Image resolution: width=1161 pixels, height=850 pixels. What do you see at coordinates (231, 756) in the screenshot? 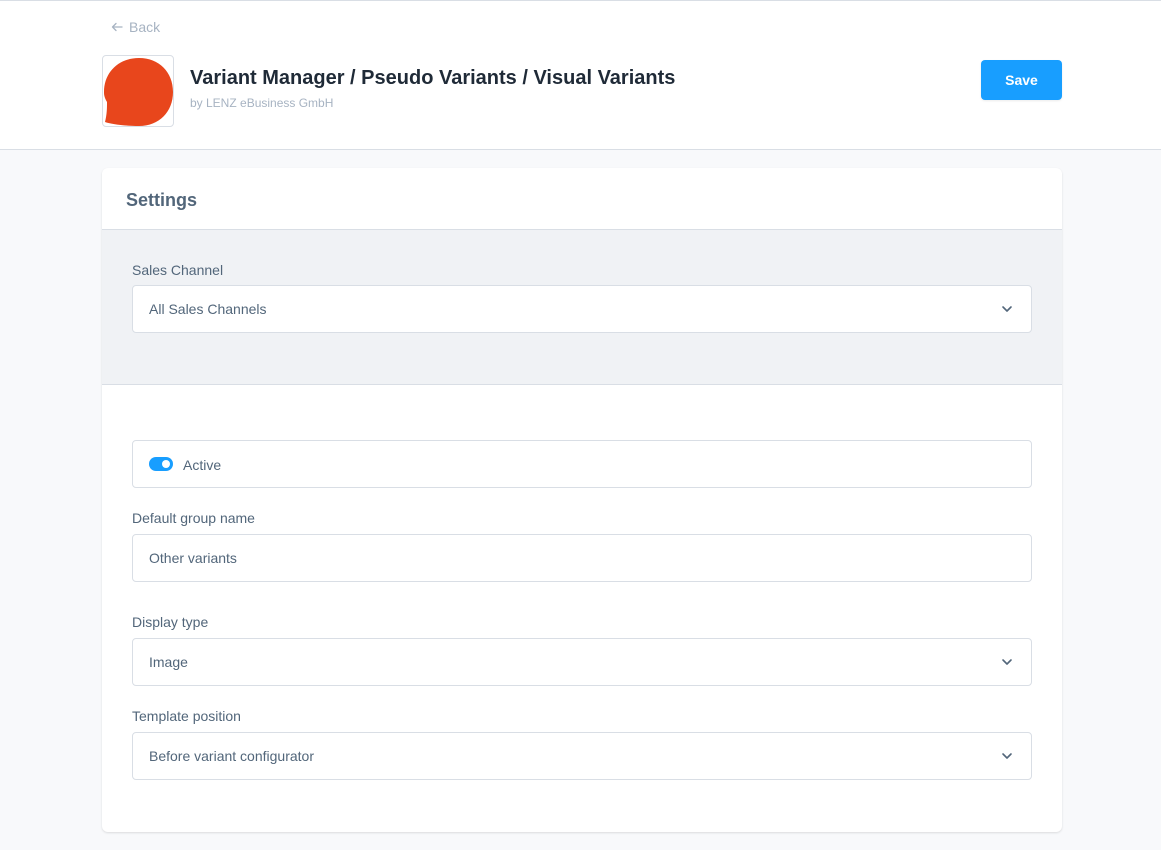
I see `template-position-value: Before variant configurator` at bounding box center [231, 756].